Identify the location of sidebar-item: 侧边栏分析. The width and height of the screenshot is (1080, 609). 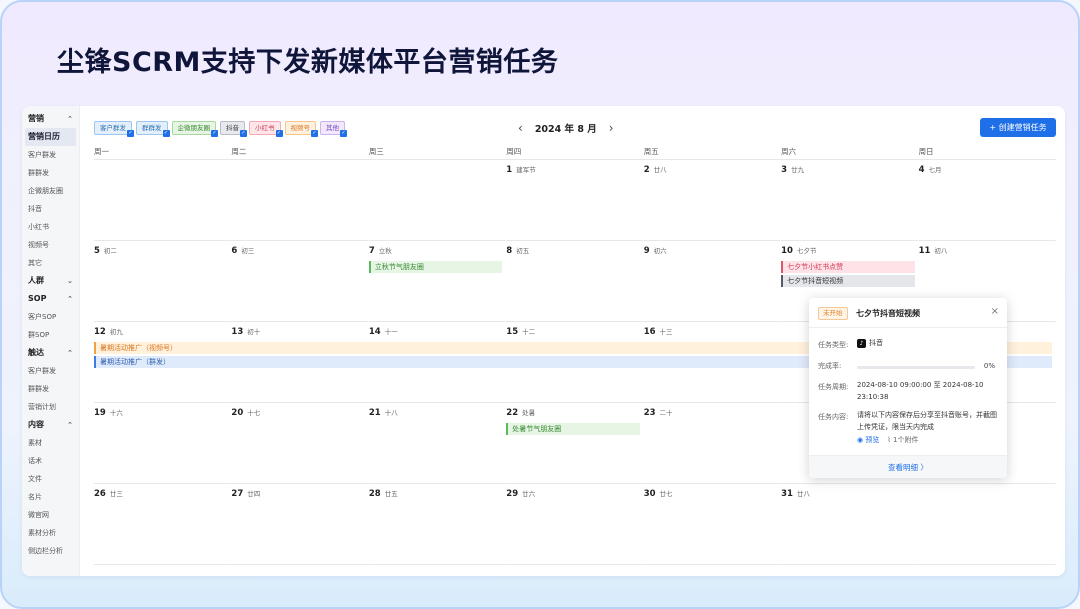
(50, 551).